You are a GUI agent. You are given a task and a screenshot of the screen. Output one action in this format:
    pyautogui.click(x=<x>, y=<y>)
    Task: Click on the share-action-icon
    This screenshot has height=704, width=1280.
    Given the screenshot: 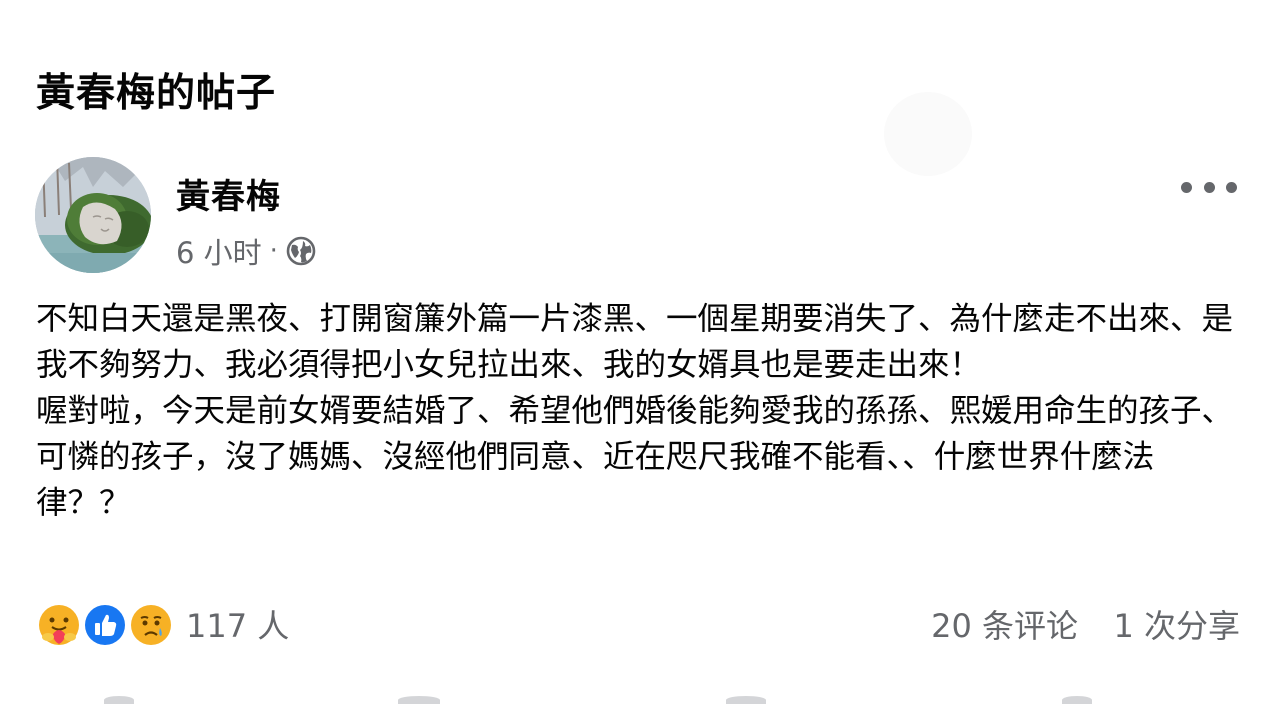 What is the action you would take?
    pyautogui.click(x=1077, y=700)
    